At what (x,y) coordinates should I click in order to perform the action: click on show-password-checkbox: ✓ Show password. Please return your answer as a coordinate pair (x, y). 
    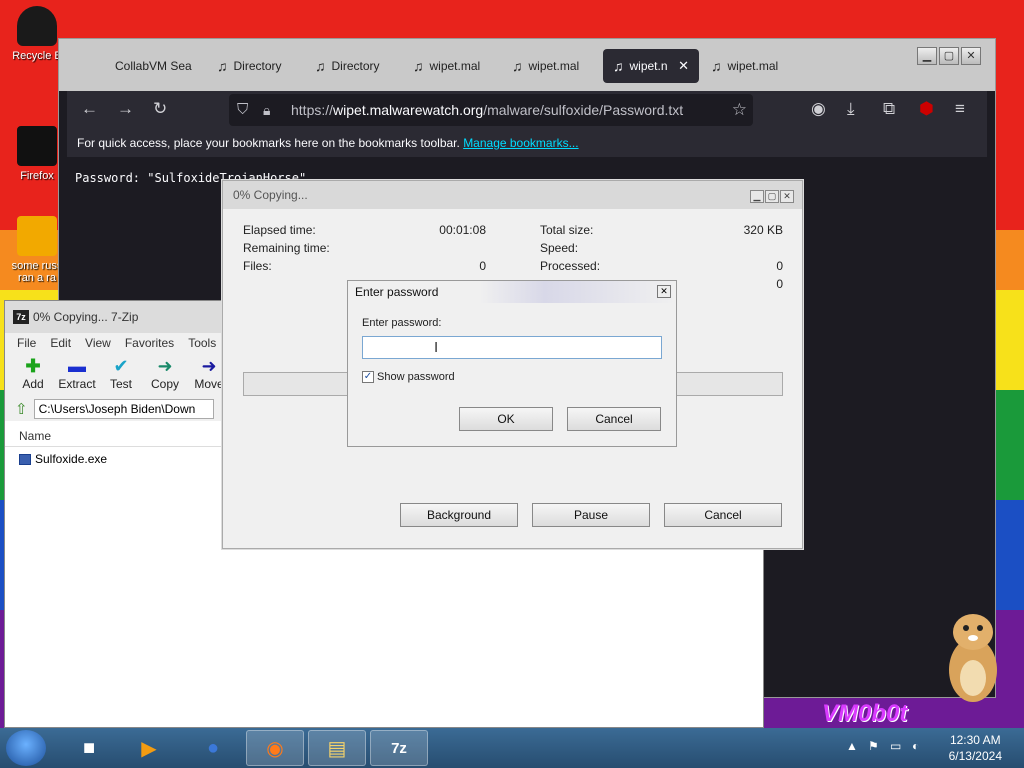
    Looking at the image, I should click on (408, 377).